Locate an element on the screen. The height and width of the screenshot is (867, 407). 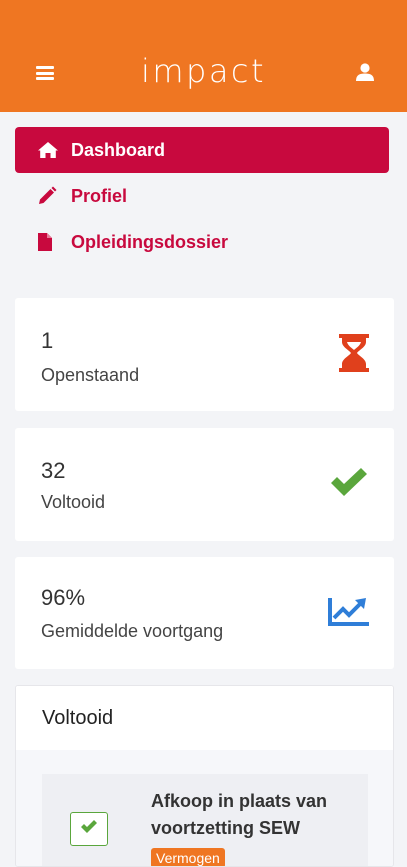
sidebar-nav: Dashboard Profiel Opleidingsdossier is located at coordinates (202, 196).